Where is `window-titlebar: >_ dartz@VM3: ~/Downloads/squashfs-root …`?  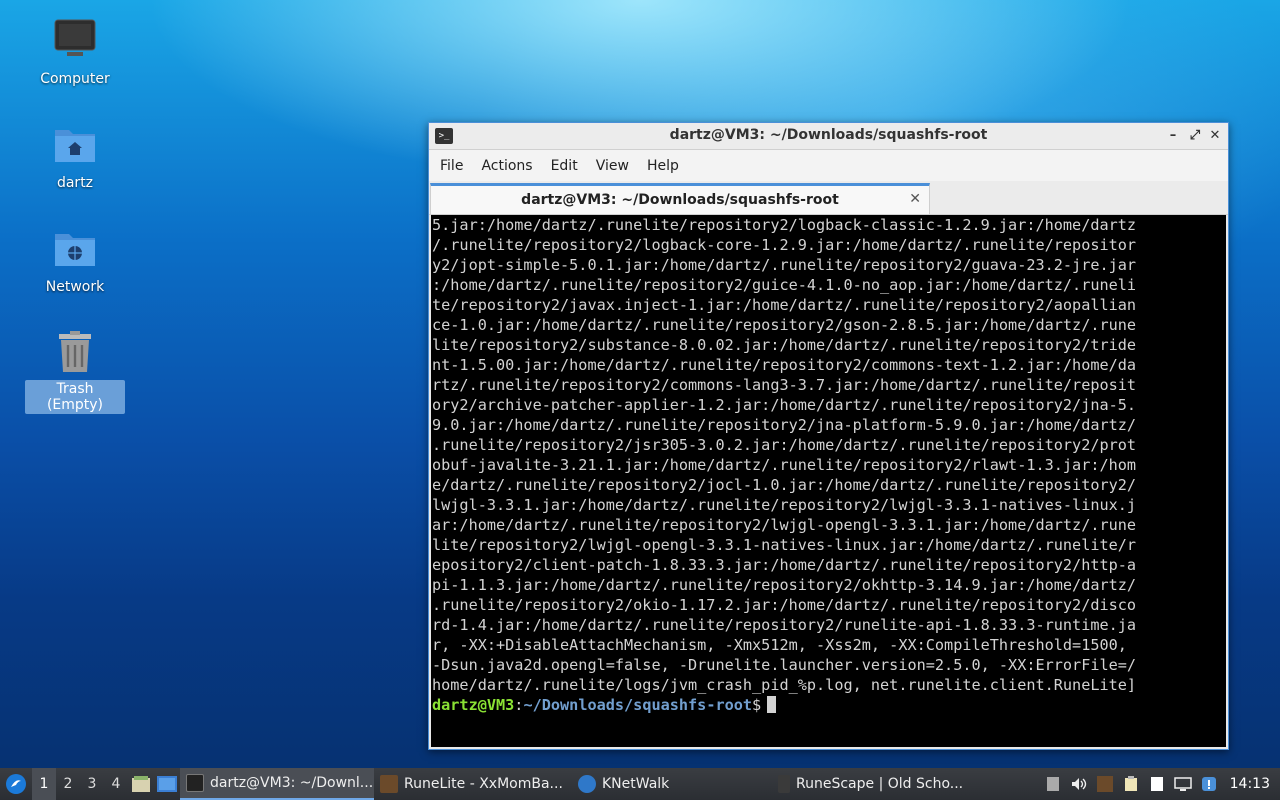 window-titlebar: >_ dartz@VM3: ~/Downloads/squashfs-root … is located at coordinates (828, 136).